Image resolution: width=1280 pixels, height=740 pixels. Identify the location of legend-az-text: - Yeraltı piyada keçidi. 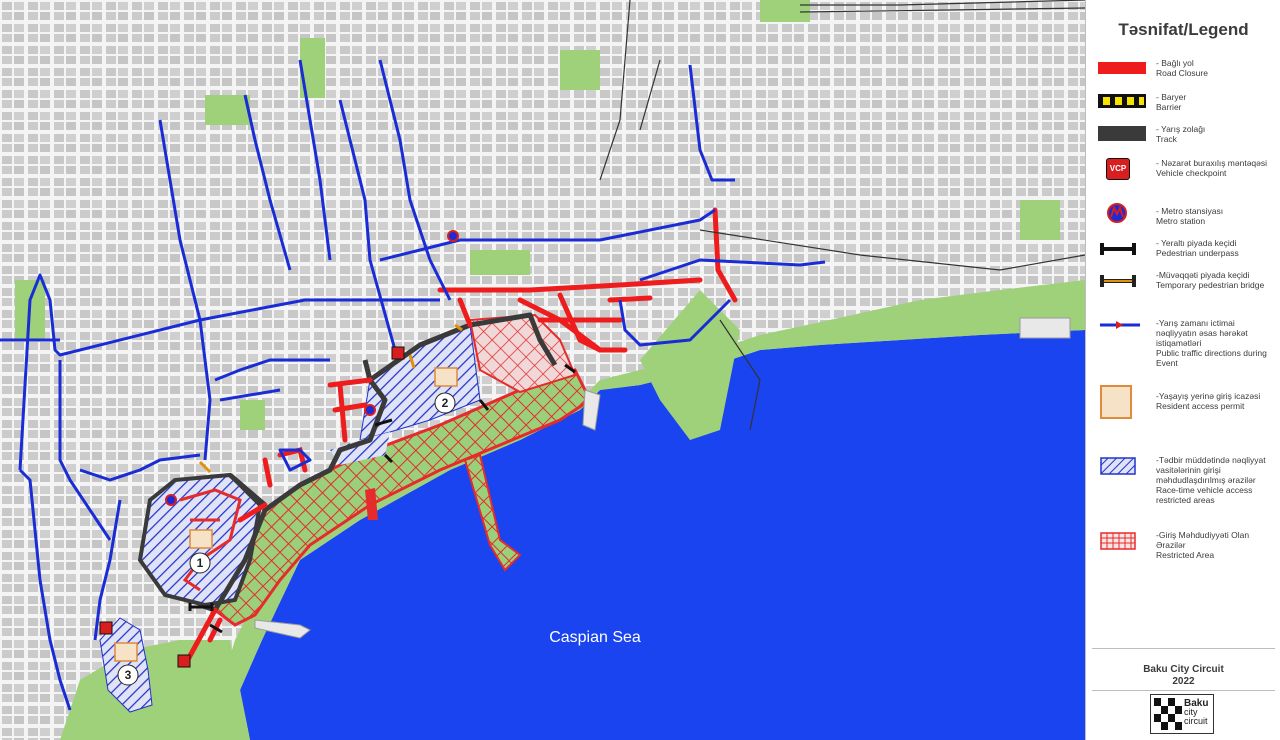
(1196, 243).